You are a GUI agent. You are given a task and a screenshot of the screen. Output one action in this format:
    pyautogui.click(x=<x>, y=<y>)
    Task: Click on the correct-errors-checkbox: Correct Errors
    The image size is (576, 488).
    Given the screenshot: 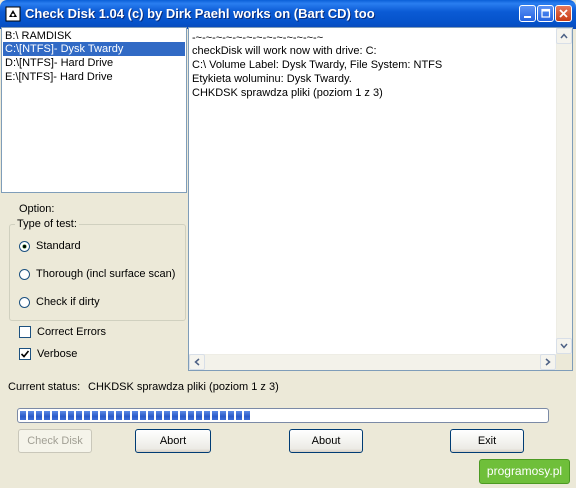 What is the action you would take?
    pyautogui.click(x=62, y=332)
    